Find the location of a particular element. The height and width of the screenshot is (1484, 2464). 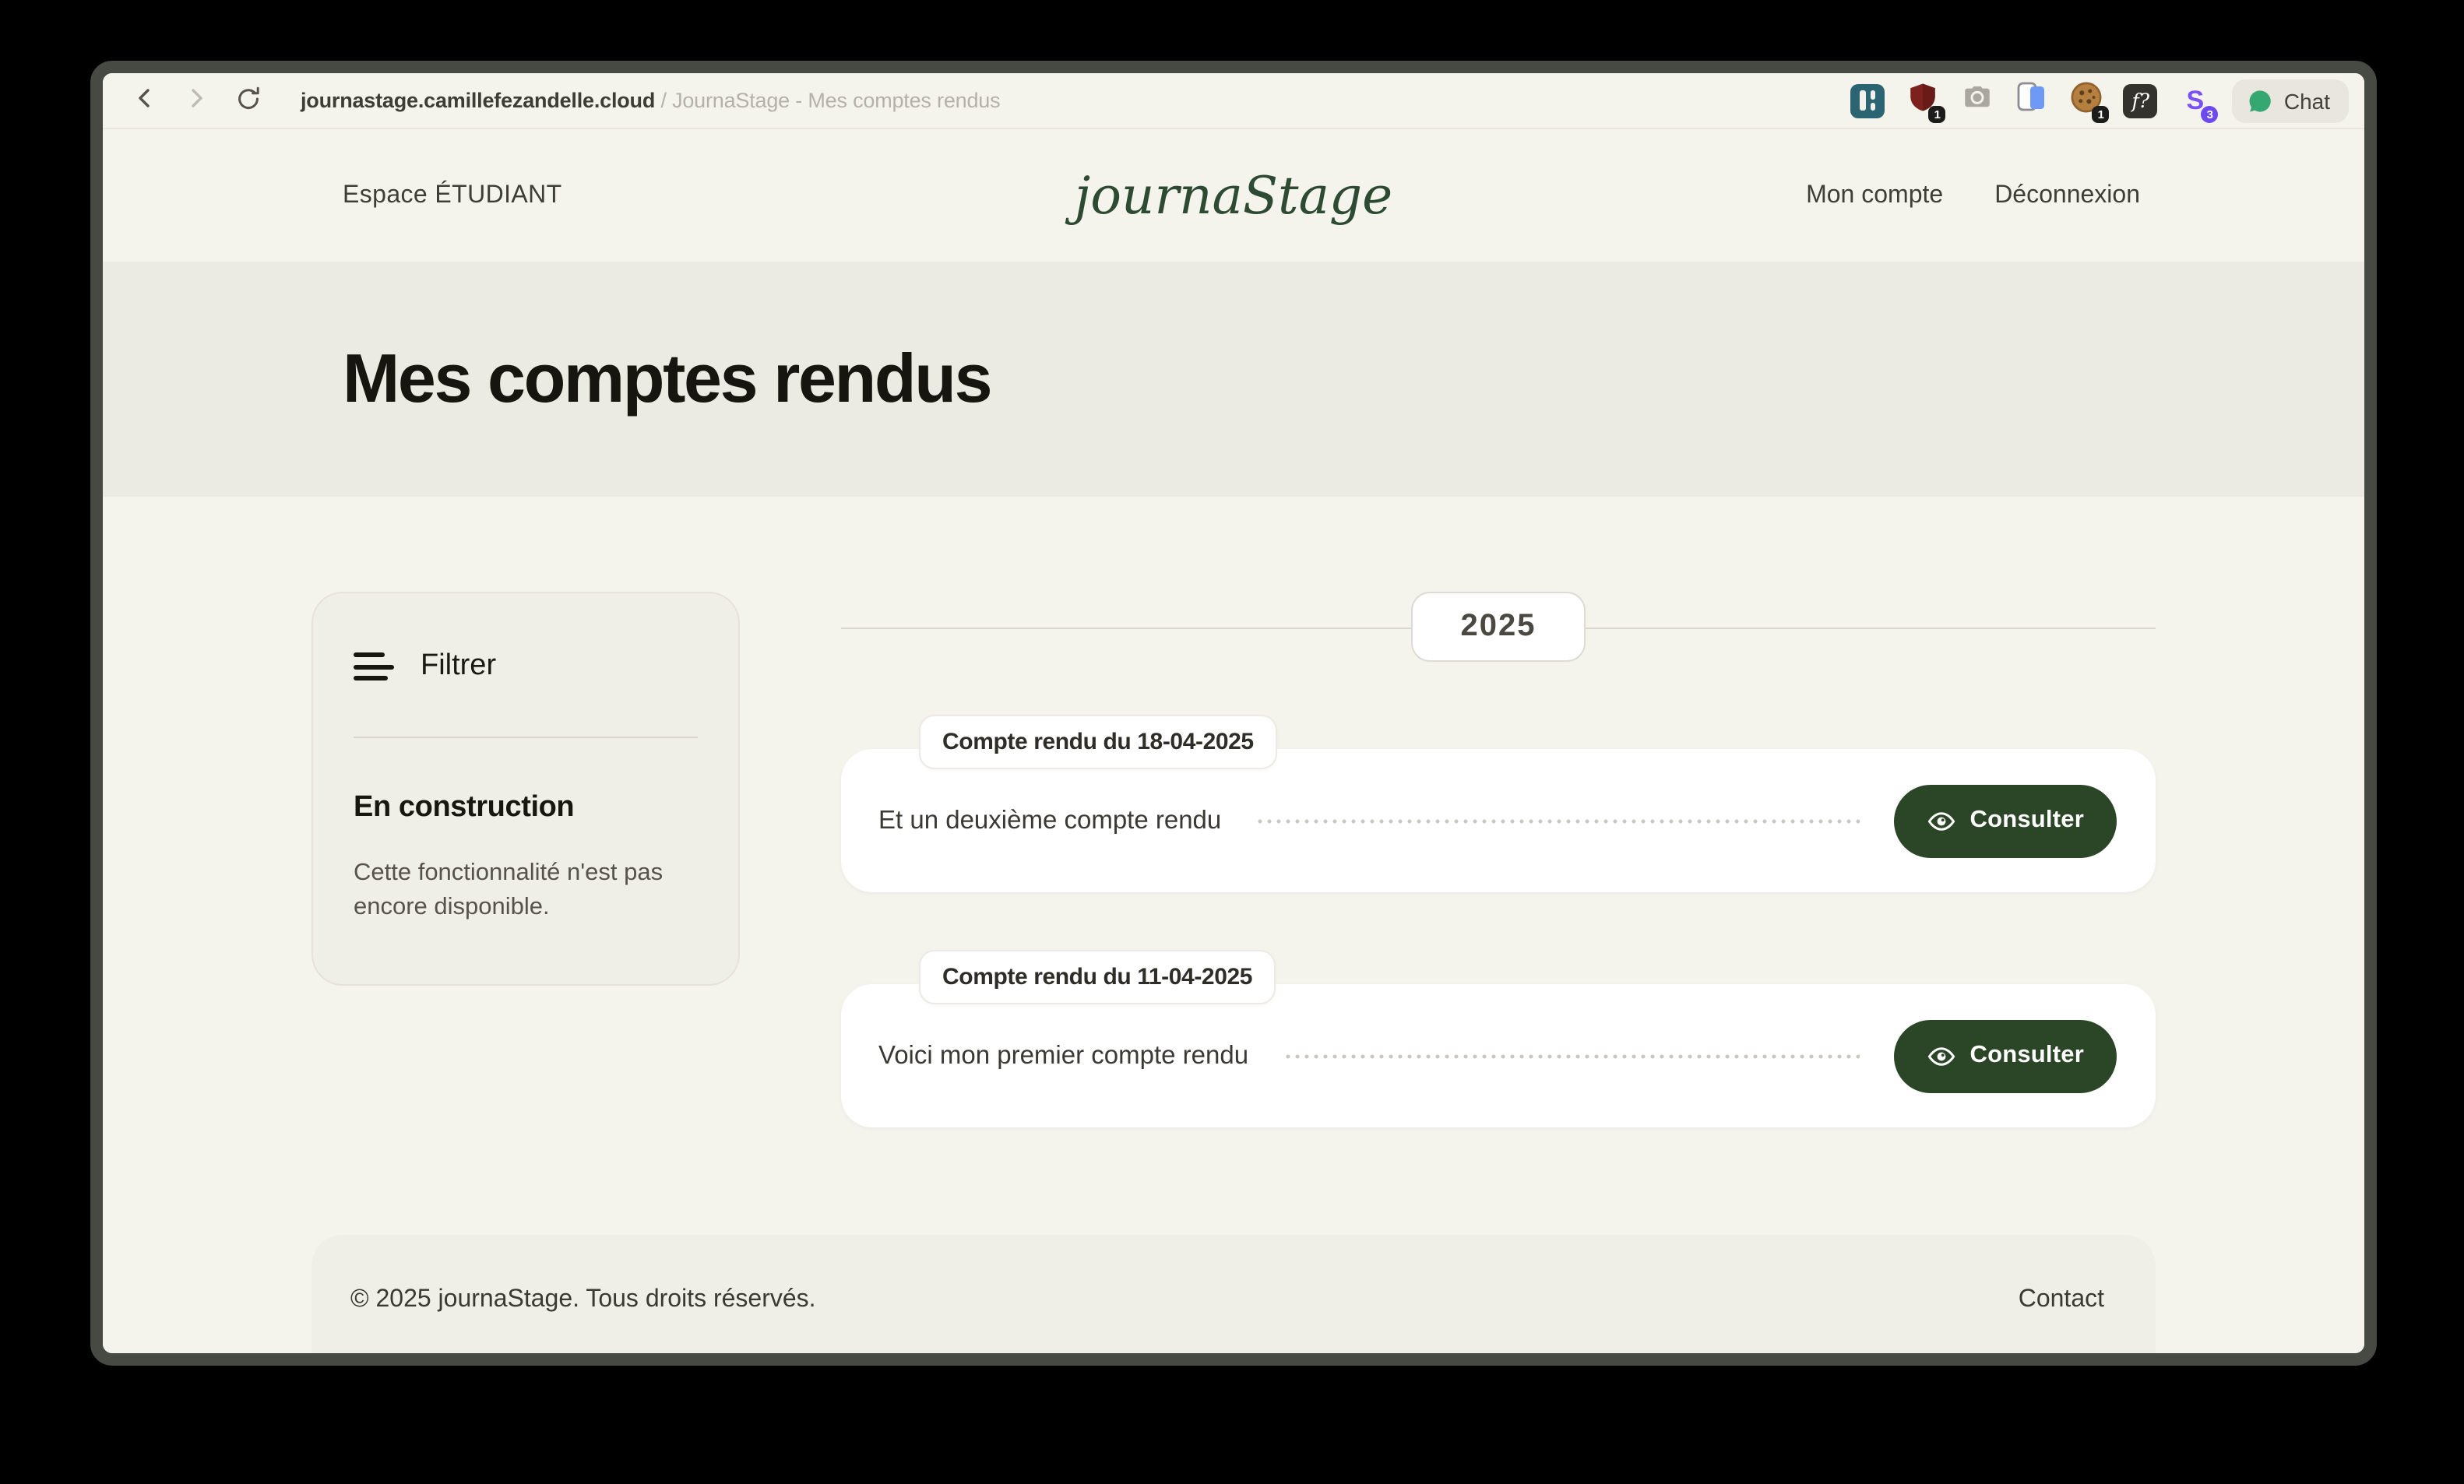

equalizer-extension-icon is located at coordinates (1868, 100).